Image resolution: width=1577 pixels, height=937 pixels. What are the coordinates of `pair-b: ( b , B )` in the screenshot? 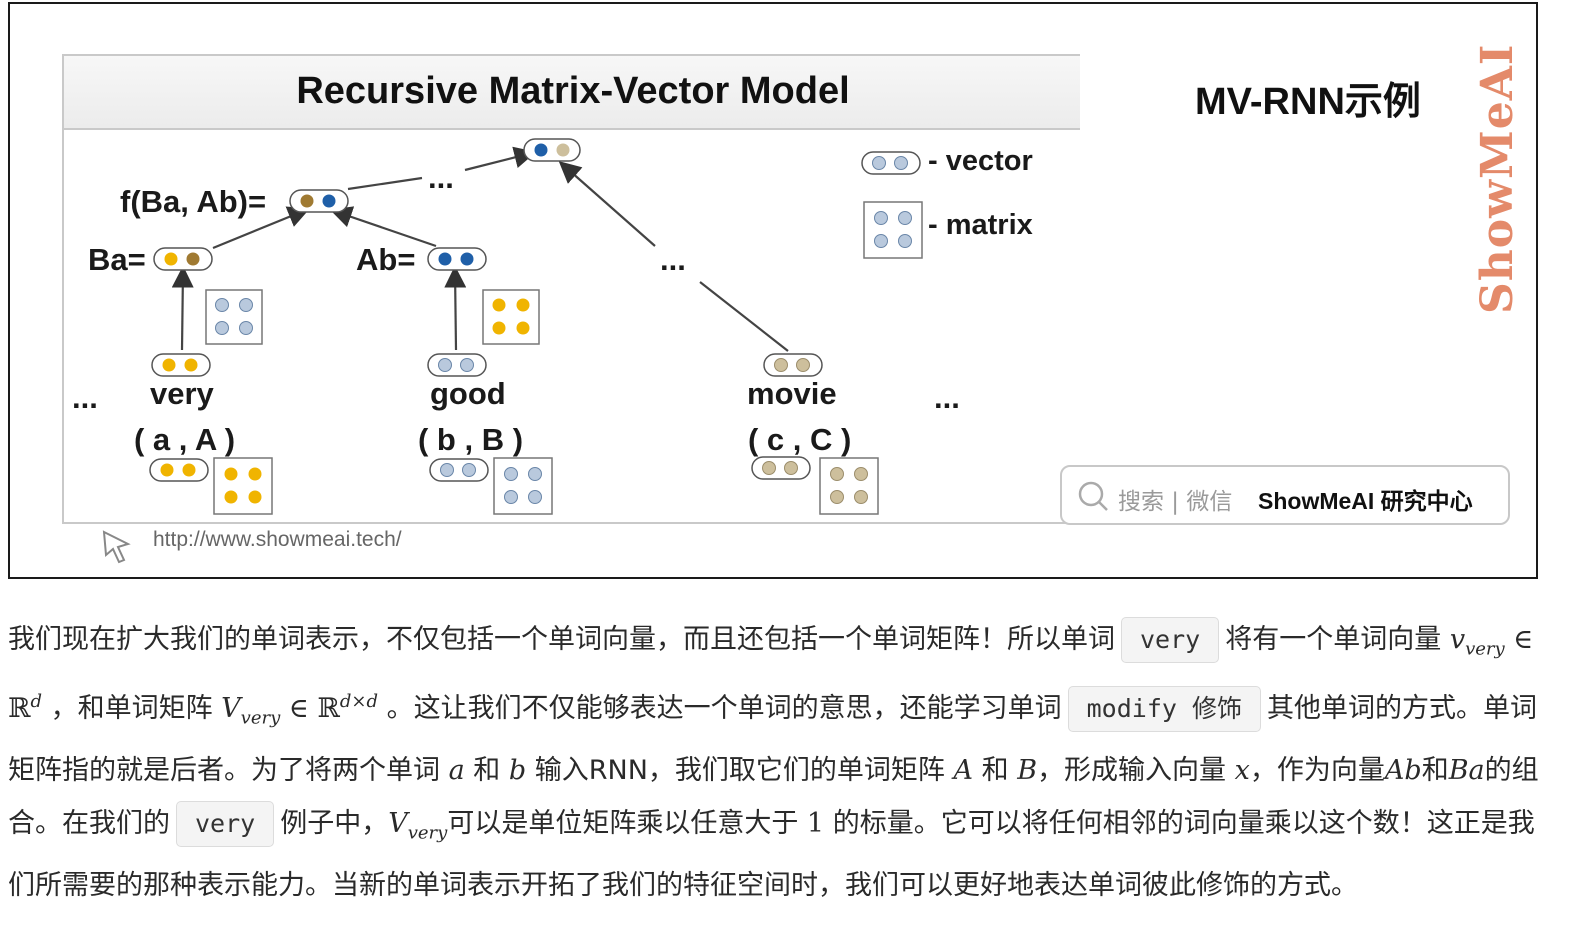 It's located at (470, 439).